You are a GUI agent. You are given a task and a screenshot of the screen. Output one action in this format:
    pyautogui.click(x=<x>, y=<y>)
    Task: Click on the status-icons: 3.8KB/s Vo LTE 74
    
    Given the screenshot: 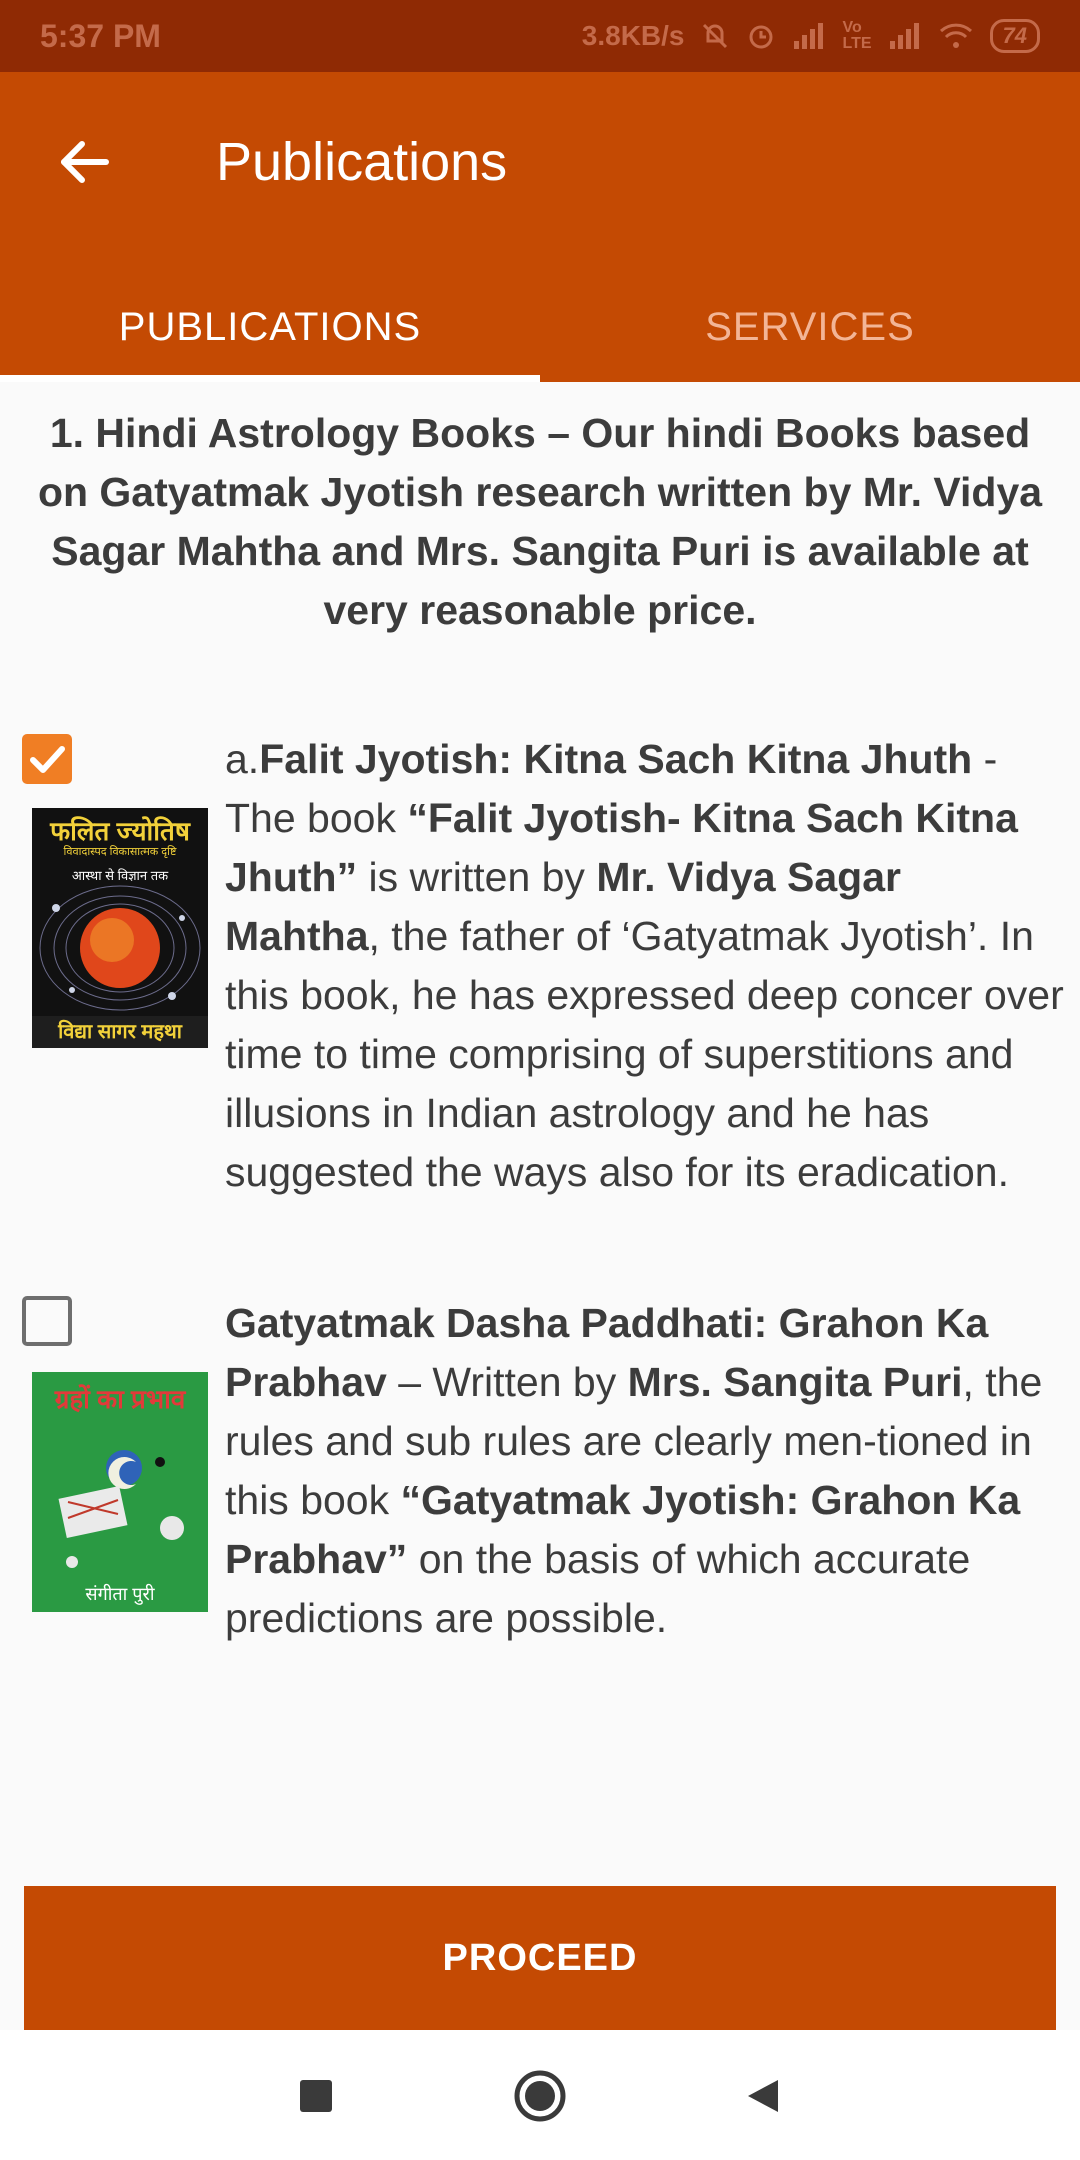 What is the action you would take?
    pyautogui.click(x=811, y=36)
    